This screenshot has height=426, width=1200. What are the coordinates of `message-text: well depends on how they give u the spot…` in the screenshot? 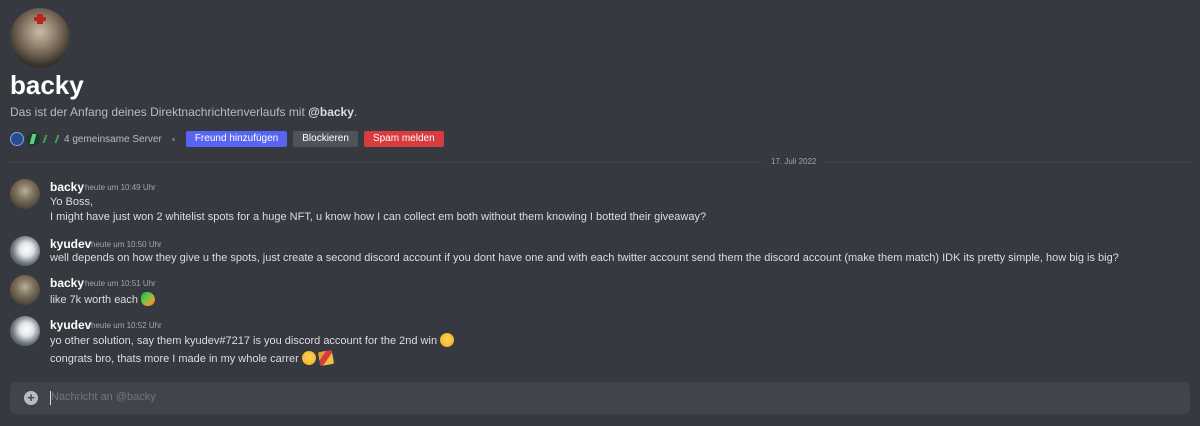 It's located at (584, 258).